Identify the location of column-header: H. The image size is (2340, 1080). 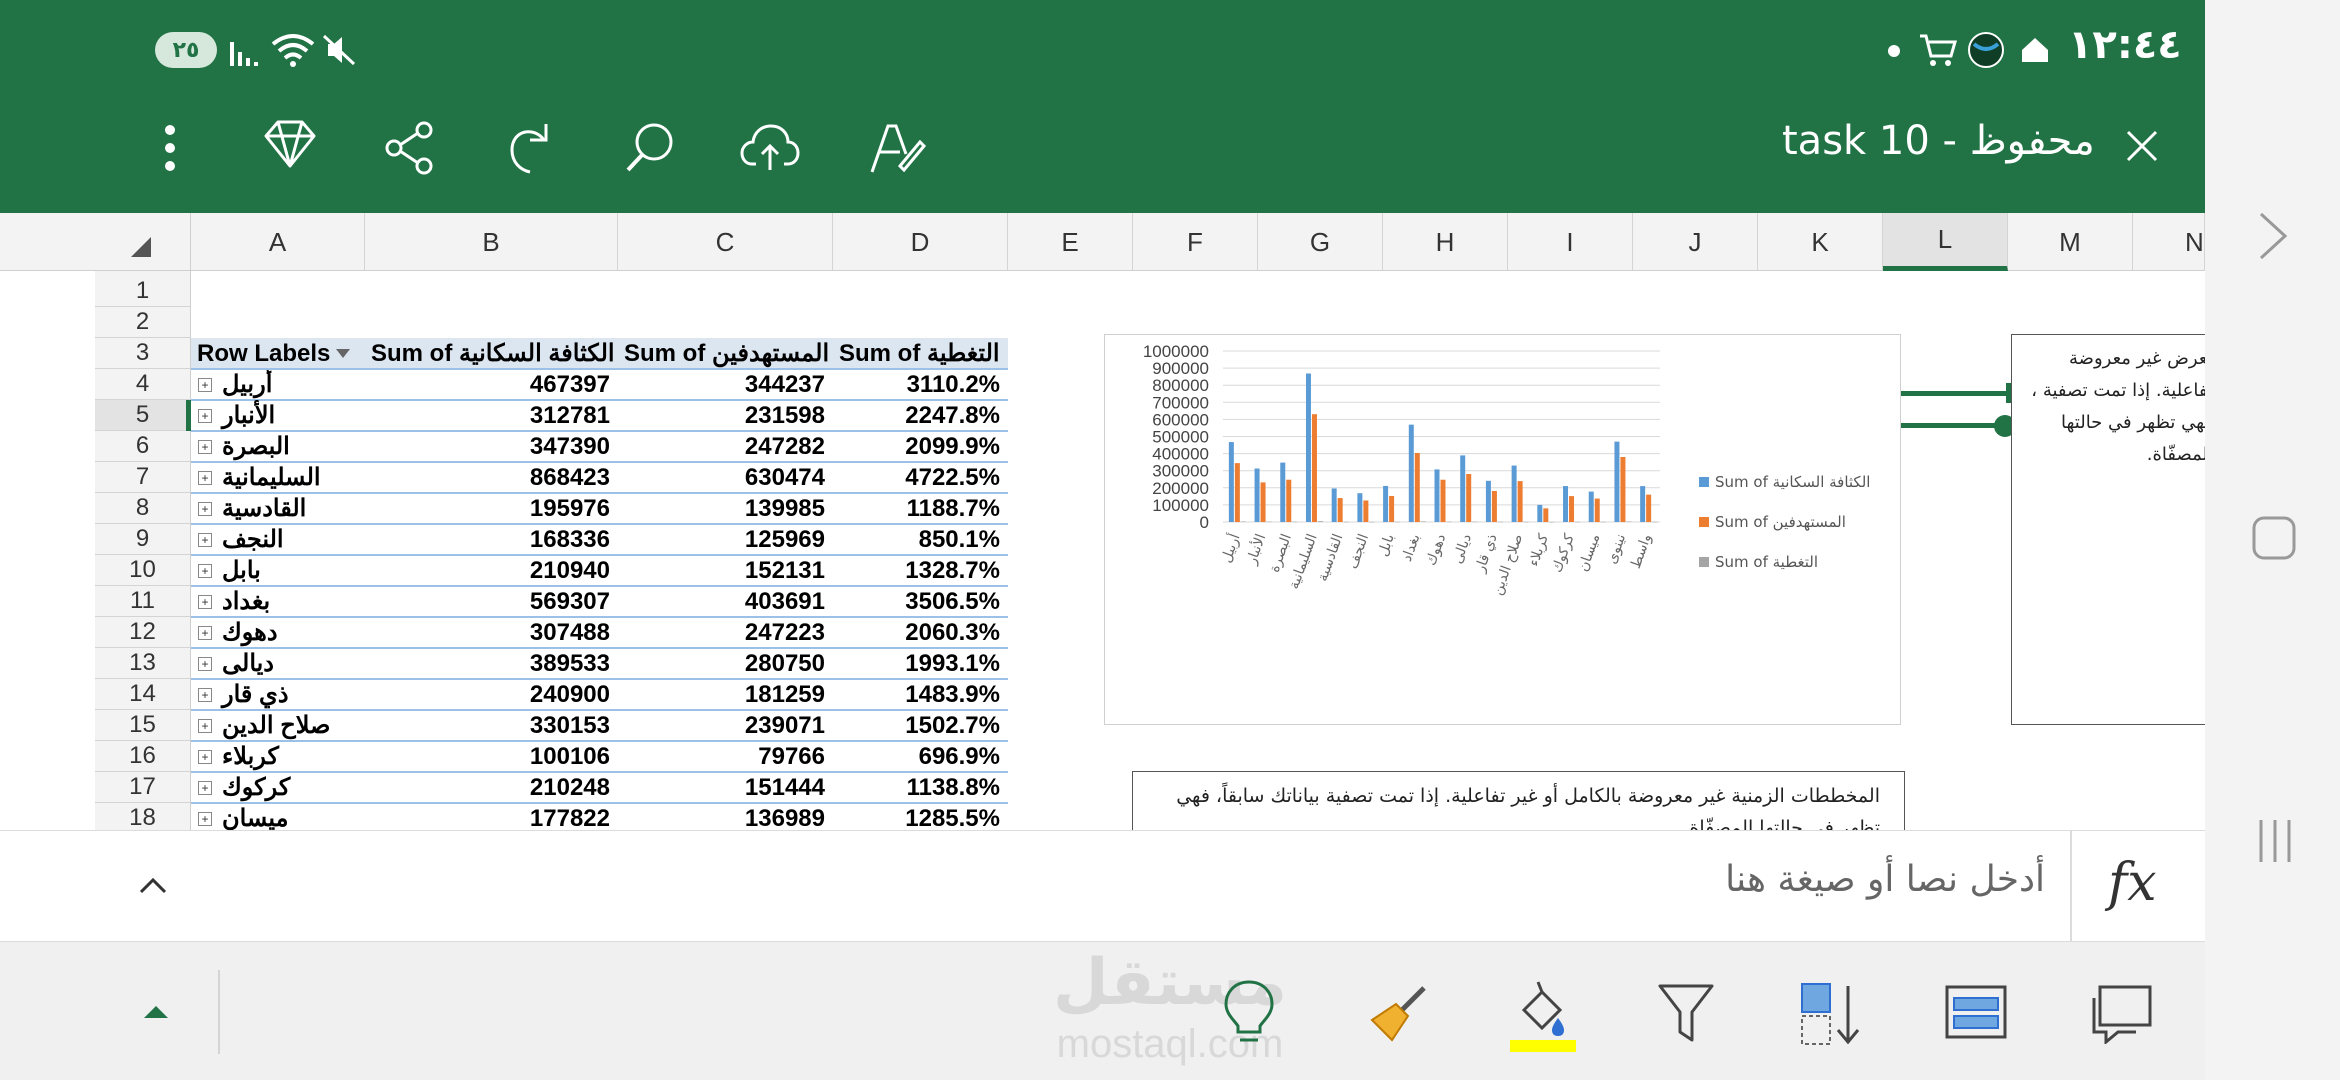
(1445, 242).